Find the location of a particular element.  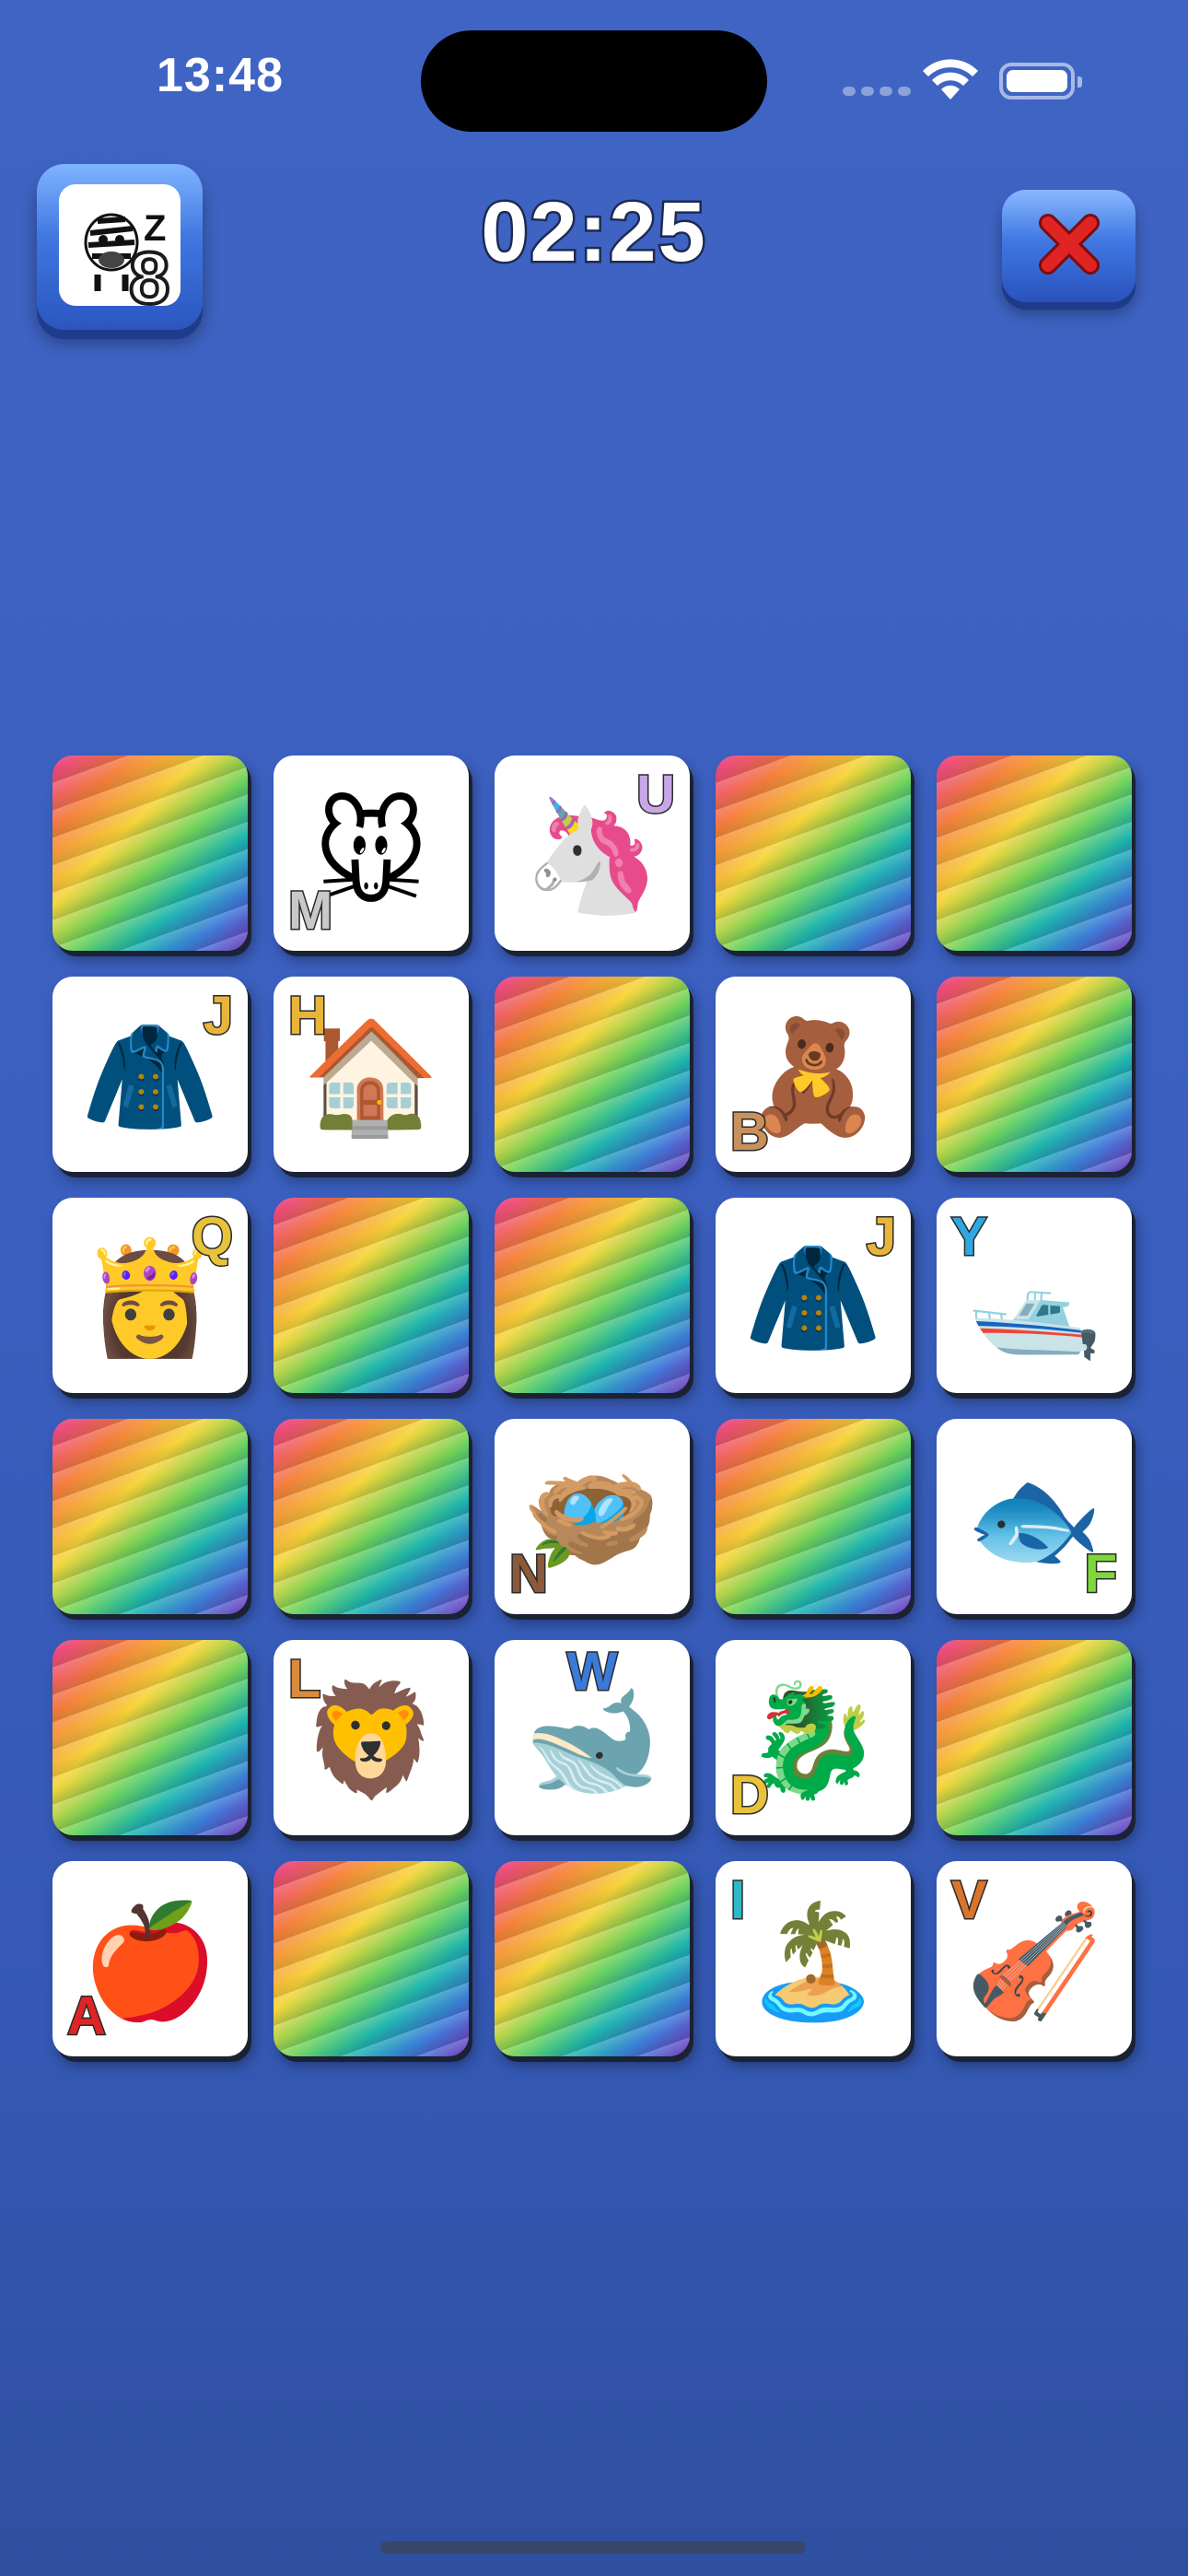

card-letter: N is located at coordinates (529, 1574).